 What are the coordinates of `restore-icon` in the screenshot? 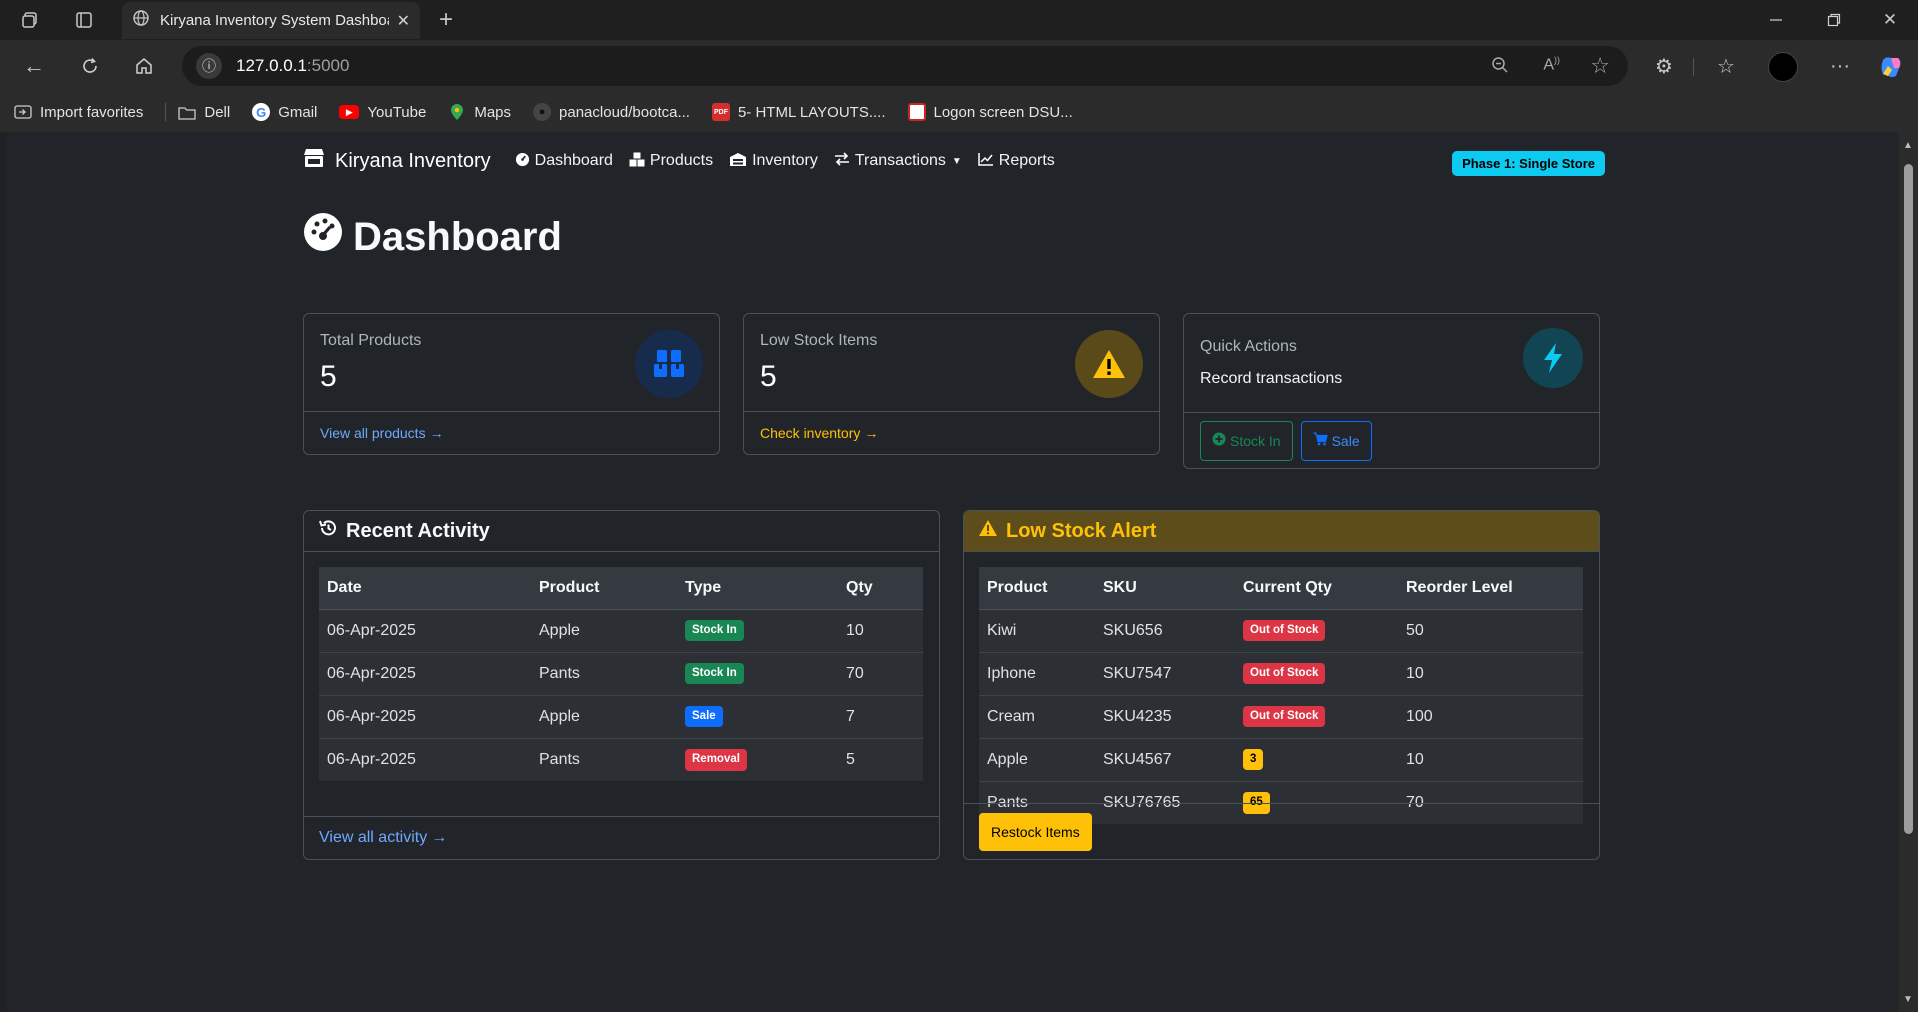 It's located at (1834, 20).